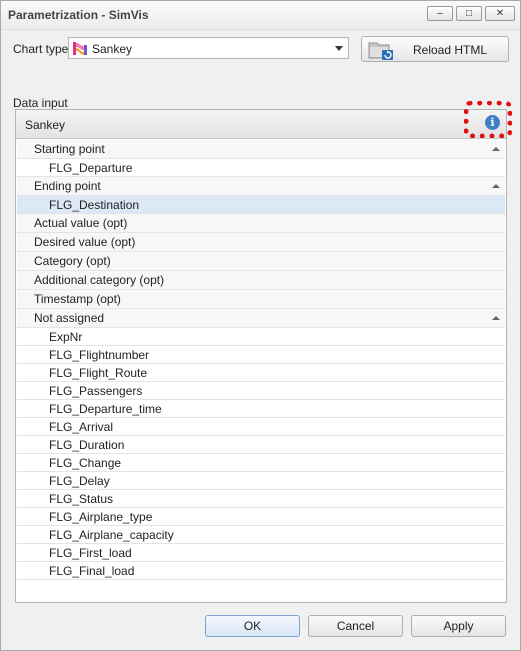  I want to click on section-timestamp: Timestamp (opt), so click(261, 299).